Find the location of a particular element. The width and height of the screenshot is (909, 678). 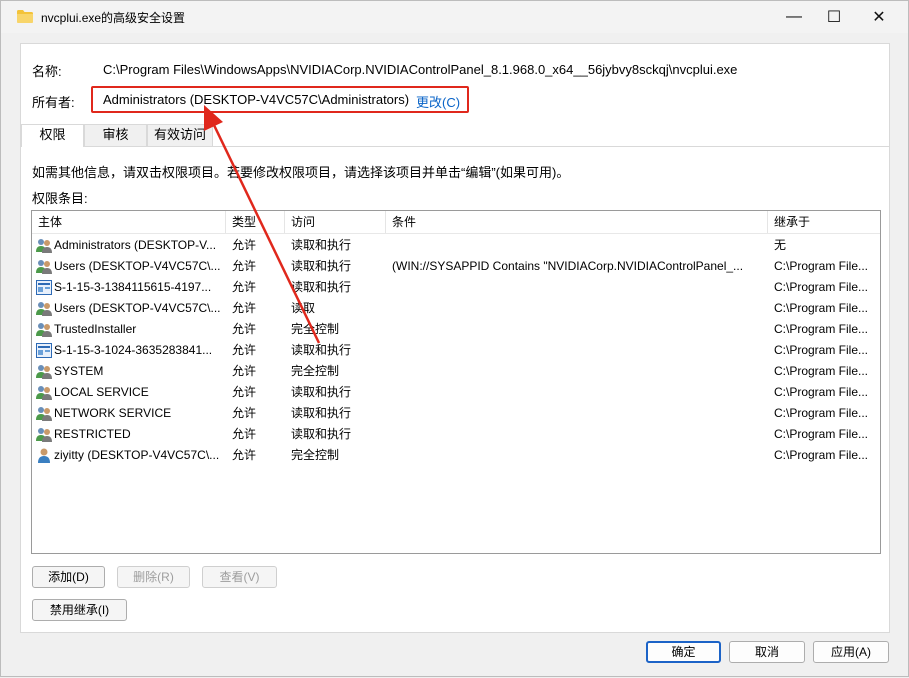

view-button: 查看(V) is located at coordinates (239, 577).